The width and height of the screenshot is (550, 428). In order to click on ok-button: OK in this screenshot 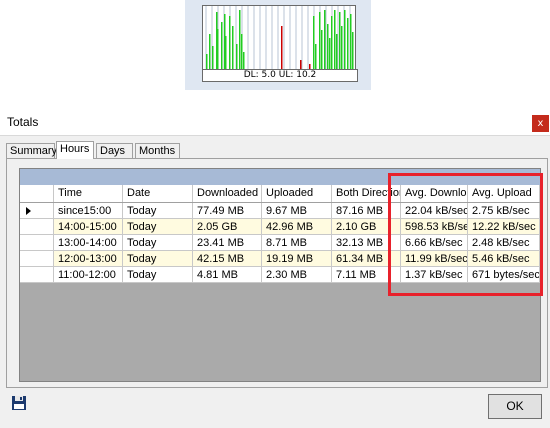, I will do `click(515, 406)`.